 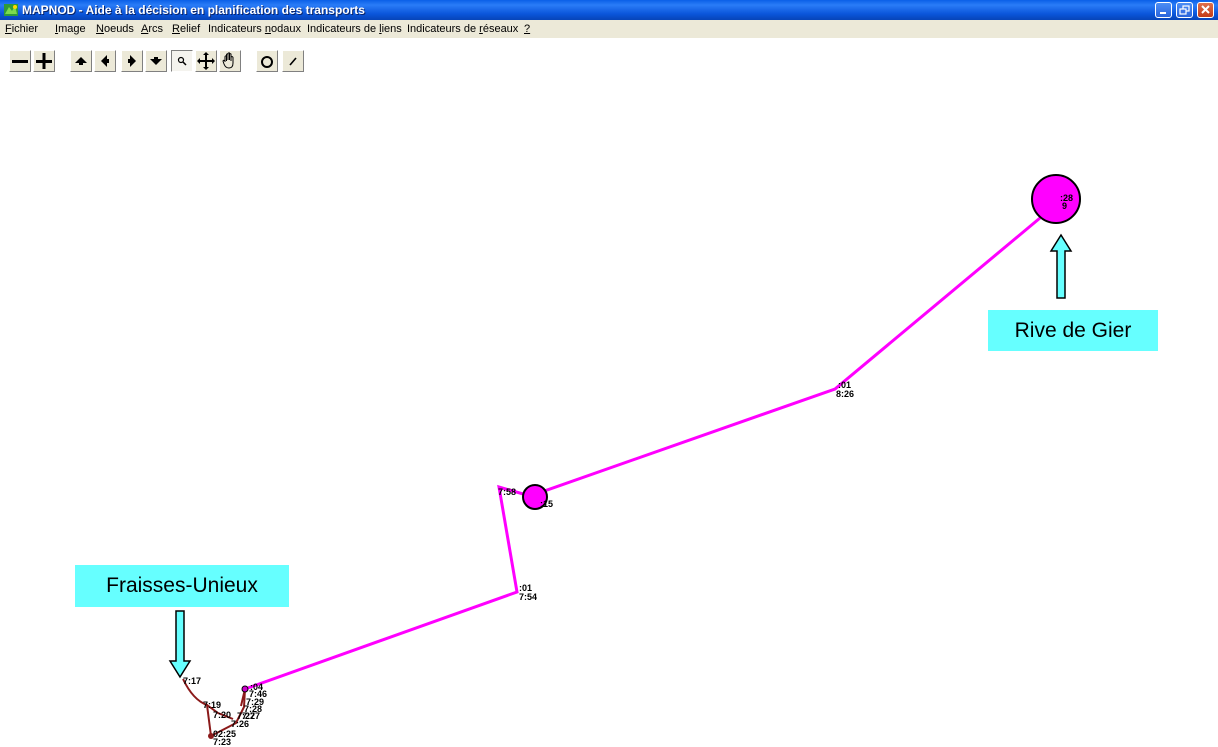 I want to click on label-branch-2: 7:20, so click(x=222, y=715).